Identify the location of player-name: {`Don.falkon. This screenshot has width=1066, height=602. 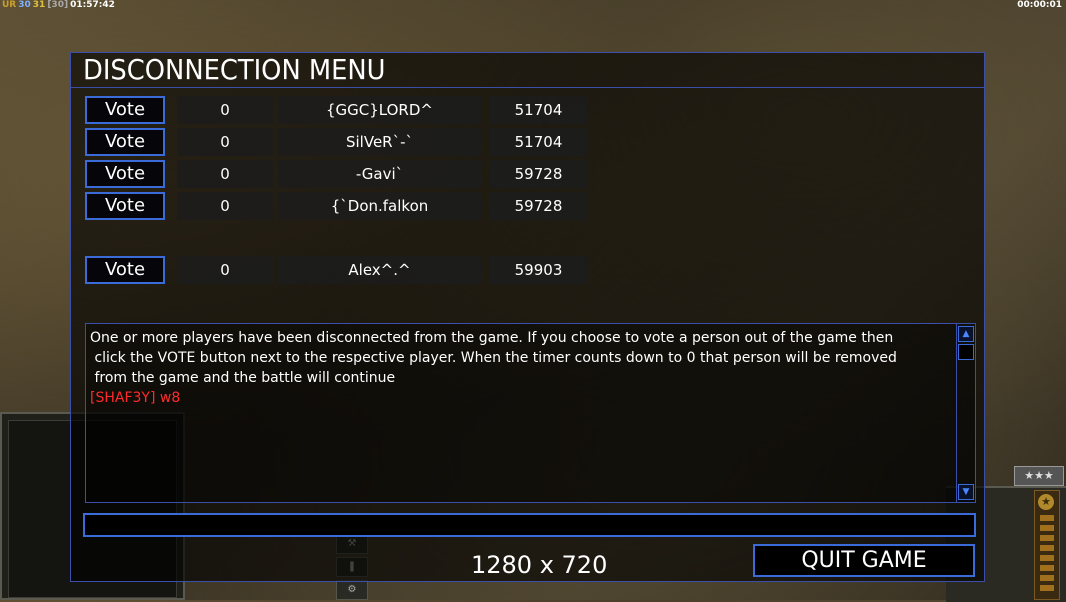
(379, 206).